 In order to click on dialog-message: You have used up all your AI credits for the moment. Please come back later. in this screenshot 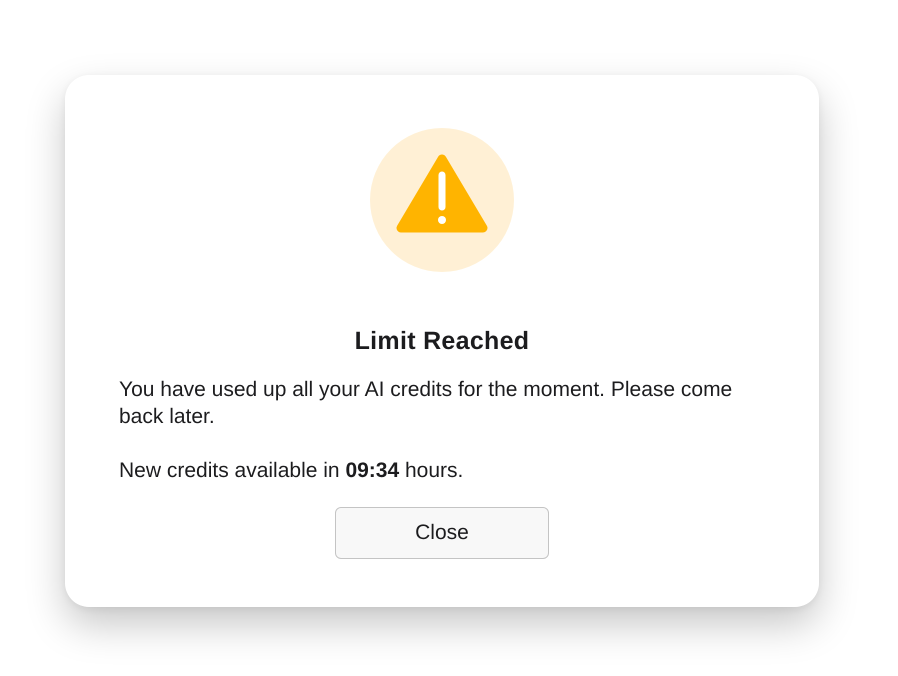, I will do `click(426, 403)`.